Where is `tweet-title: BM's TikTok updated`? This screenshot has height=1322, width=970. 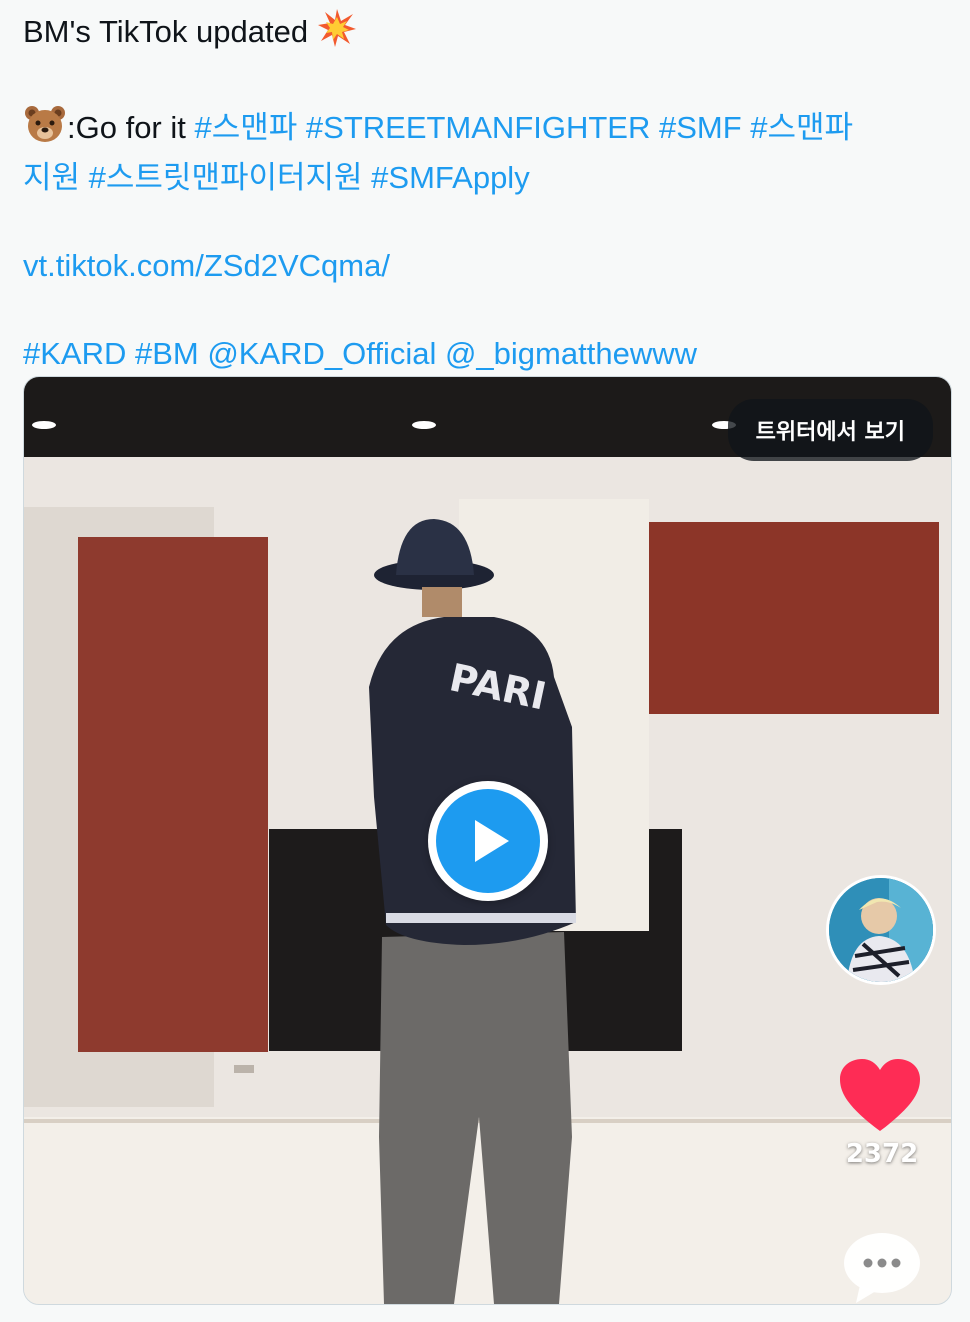
tweet-title: BM's TikTok updated is located at coordinates (166, 31).